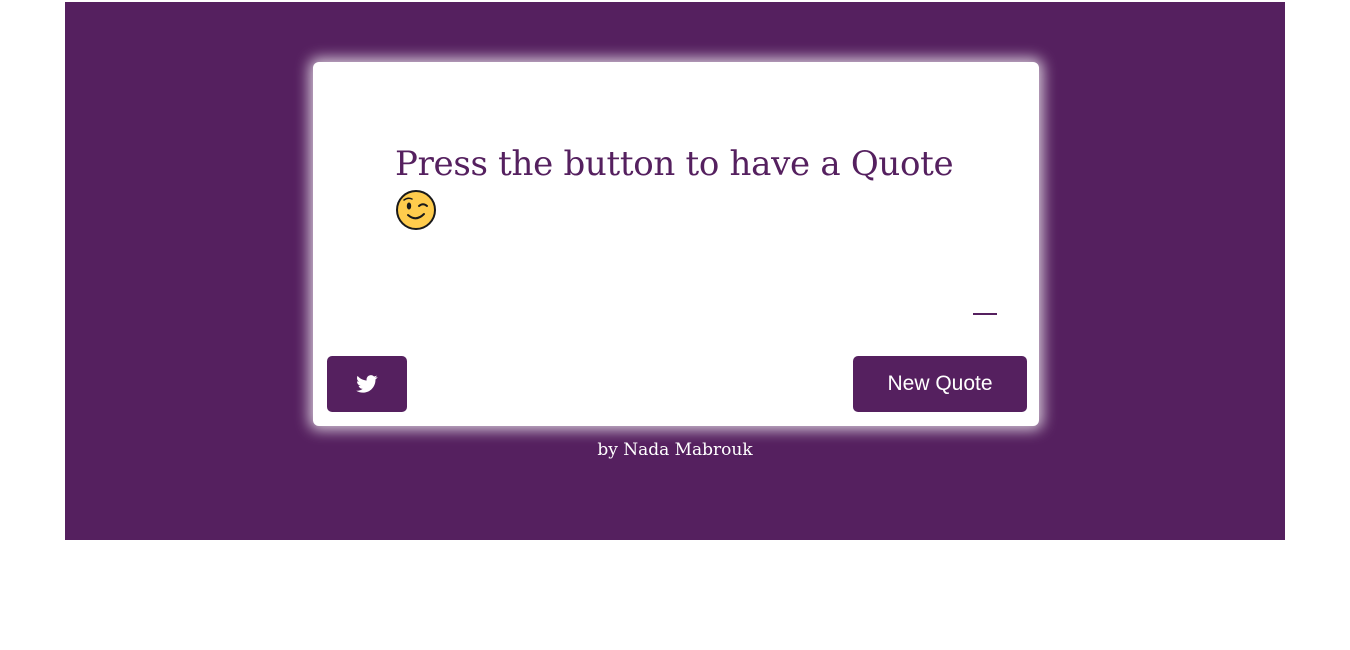  What do you see at coordinates (940, 384) in the screenshot?
I see `new-quote-button: New Quote` at bounding box center [940, 384].